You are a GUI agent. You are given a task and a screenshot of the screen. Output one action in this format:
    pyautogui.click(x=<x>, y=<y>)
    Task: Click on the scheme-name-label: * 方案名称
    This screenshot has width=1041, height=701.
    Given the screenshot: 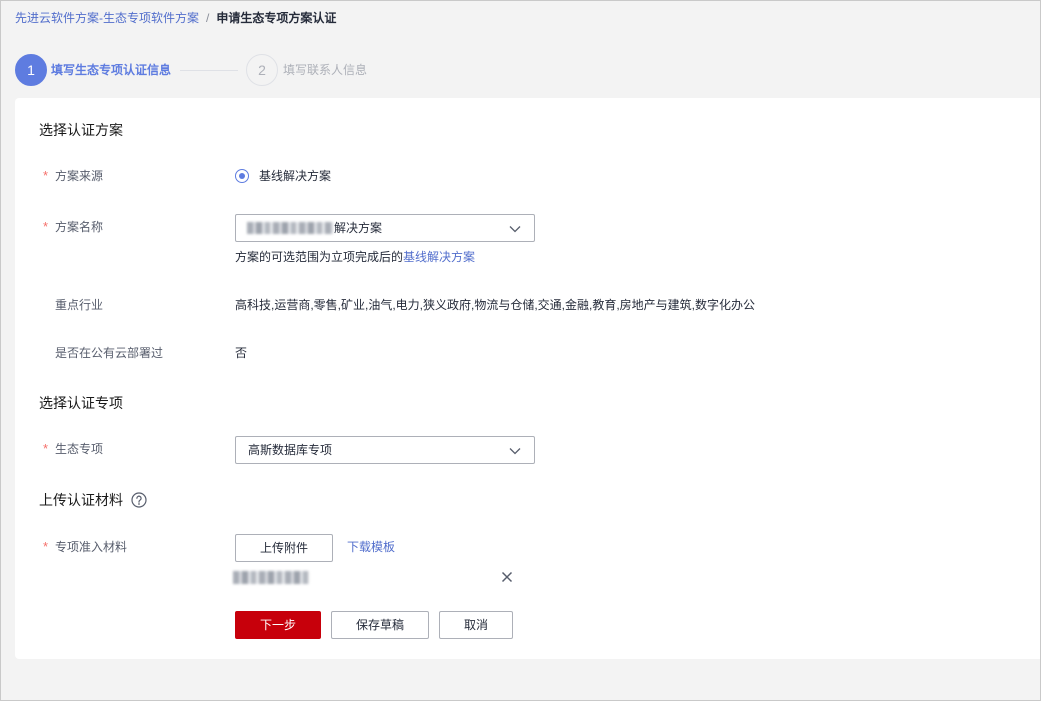 What is the action you would take?
    pyautogui.click(x=73, y=227)
    